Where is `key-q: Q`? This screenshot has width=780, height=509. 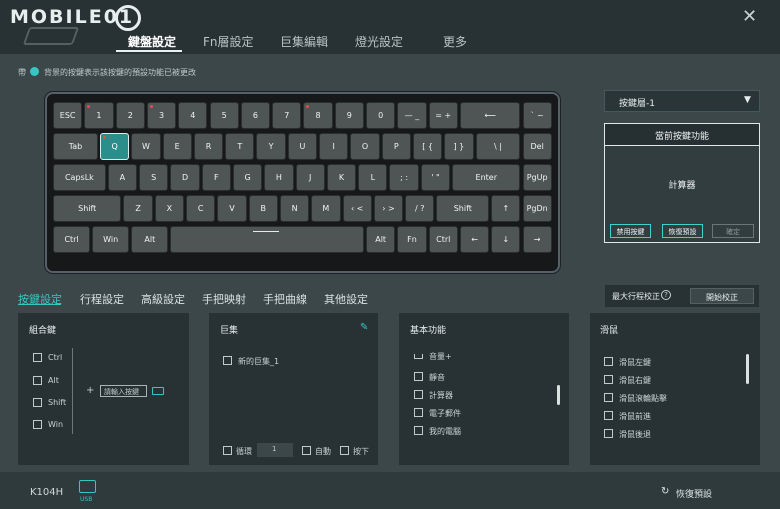 key-q: Q is located at coordinates (114, 146).